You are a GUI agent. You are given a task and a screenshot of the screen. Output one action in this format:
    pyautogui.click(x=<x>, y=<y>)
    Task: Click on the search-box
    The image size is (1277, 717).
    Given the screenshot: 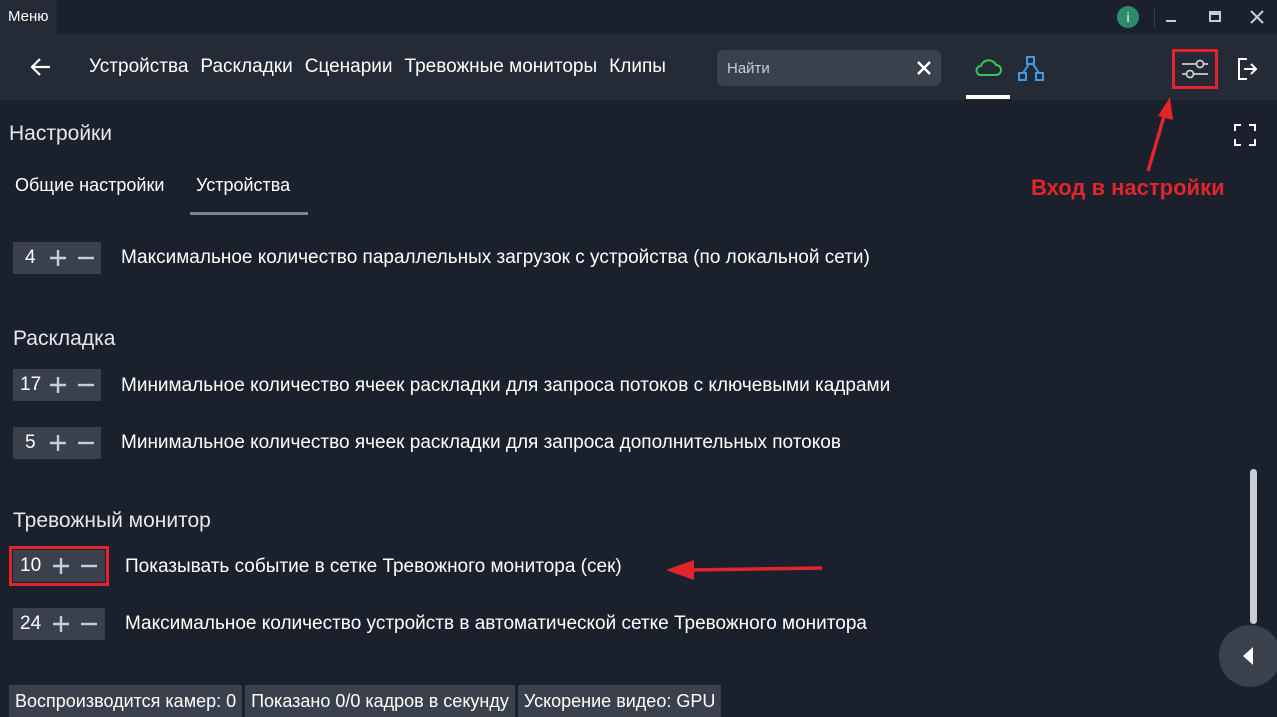 What is the action you would take?
    pyautogui.click(x=829, y=68)
    